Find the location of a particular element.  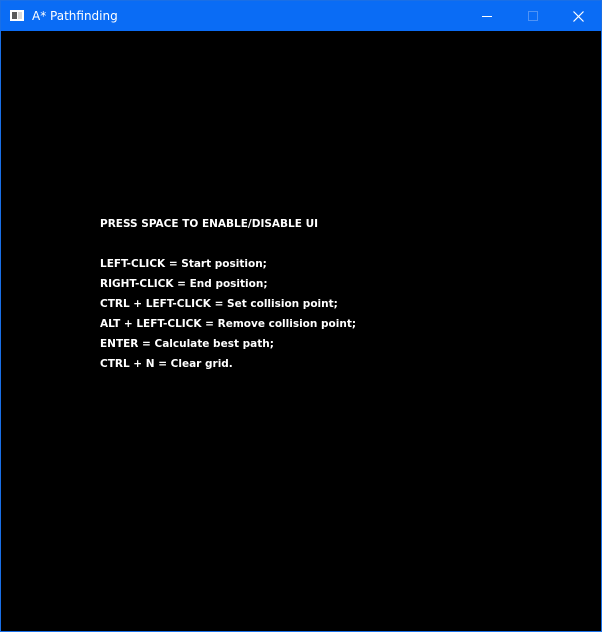

close-icon is located at coordinates (578, 16).